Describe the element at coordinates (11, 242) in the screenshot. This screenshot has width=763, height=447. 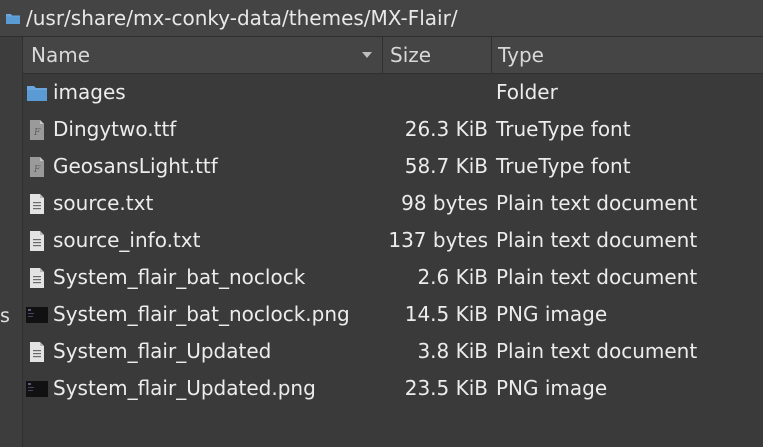
I see `side-panel: s` at that location.